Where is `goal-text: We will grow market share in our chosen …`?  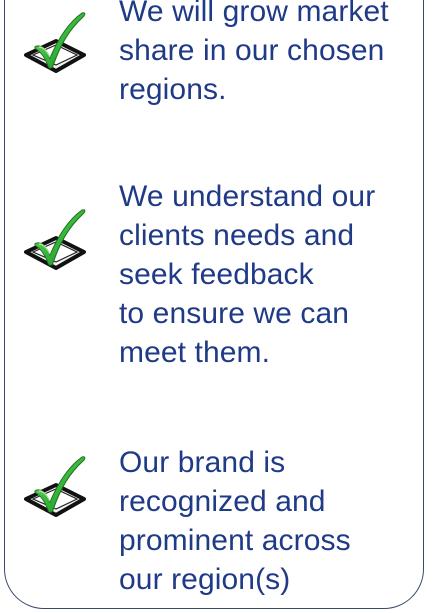 goal-text: We will grow market share in our chosen … is located at coordinates (254, 53).